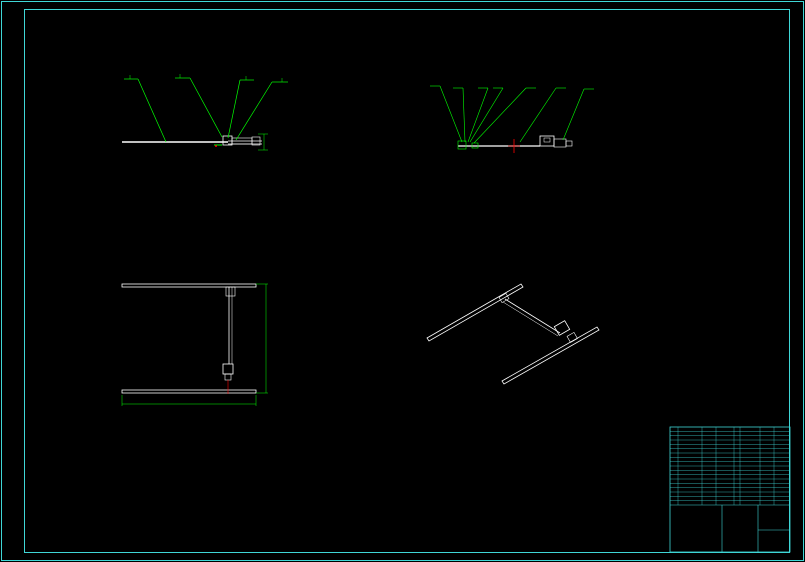 The height and width of the screenshot is (562, 805). What do you see at coordinates (206, 108) in the screenshot?
I see `front-view-leaders` at bounding box center [206, 108].